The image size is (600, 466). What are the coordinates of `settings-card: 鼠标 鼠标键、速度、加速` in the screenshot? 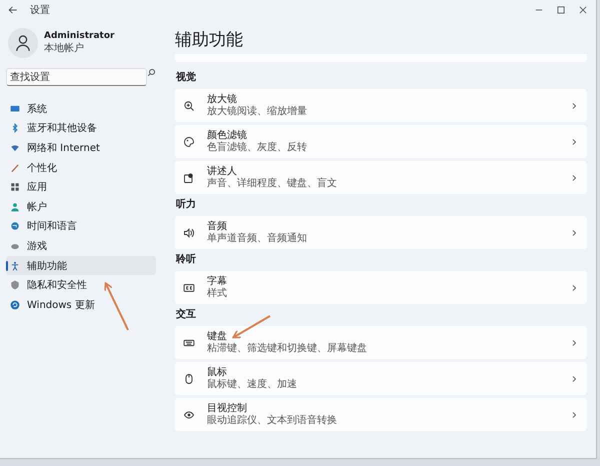 It's located at (381, 378).